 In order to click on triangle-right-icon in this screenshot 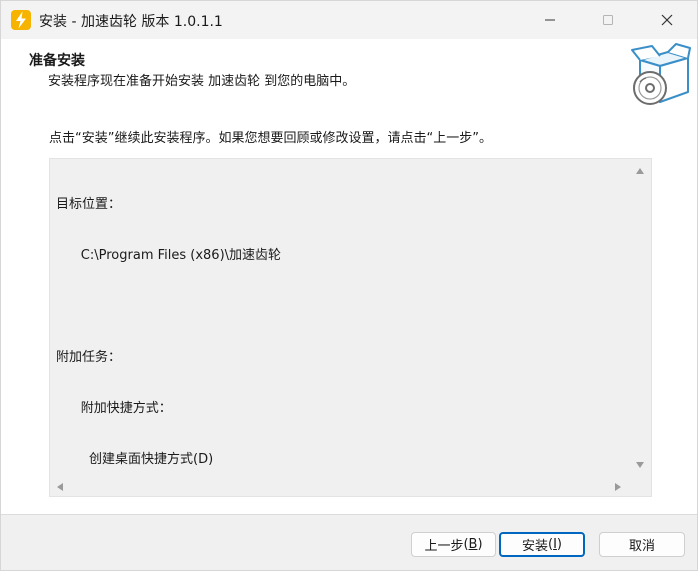, I will do `click(618, 487)`.